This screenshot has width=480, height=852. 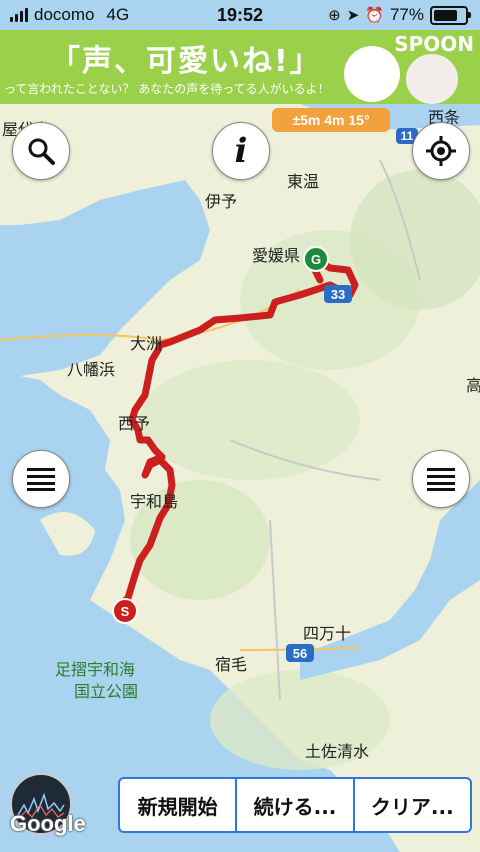 I want to click on ad-brand: SPOON, so click(x=434, y=44).